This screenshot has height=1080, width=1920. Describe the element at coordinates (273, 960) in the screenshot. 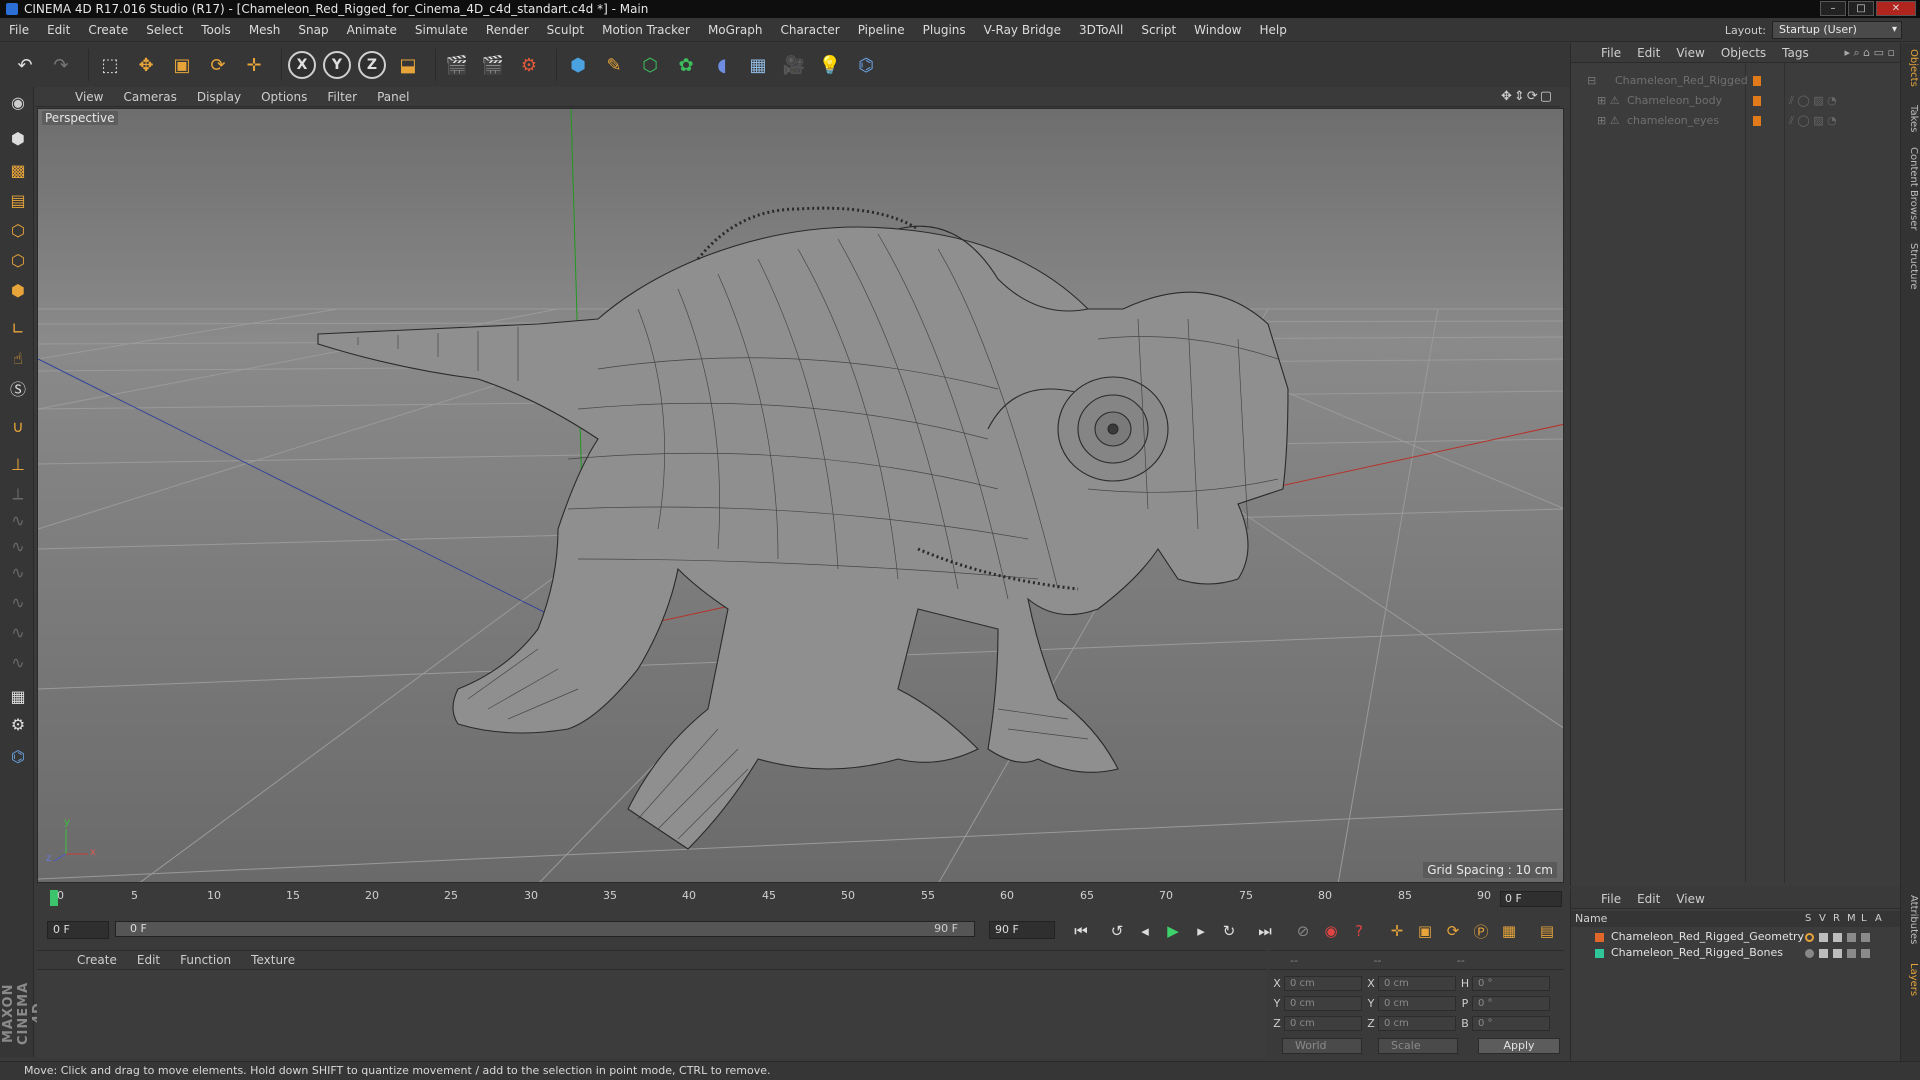

I see `material-menu-texture: Texture` at that location.